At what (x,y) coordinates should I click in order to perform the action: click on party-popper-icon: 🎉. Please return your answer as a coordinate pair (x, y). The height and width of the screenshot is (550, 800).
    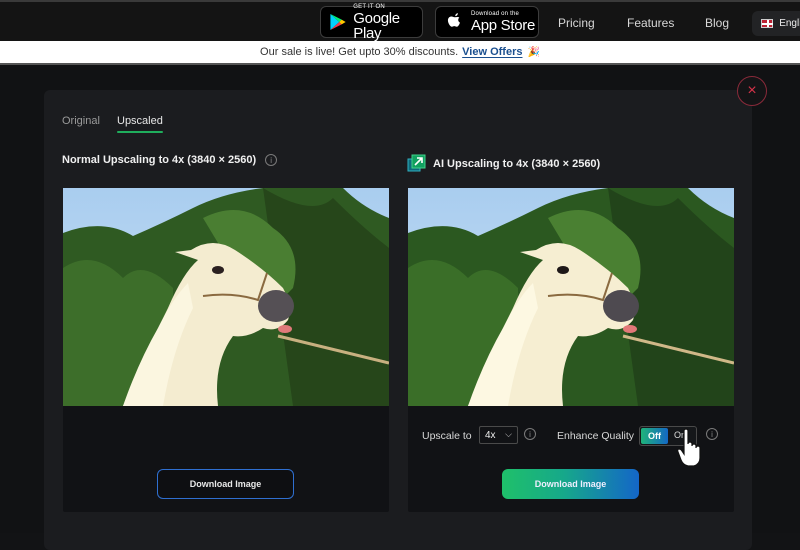
    Looking at the image, I should click on (533, 52).